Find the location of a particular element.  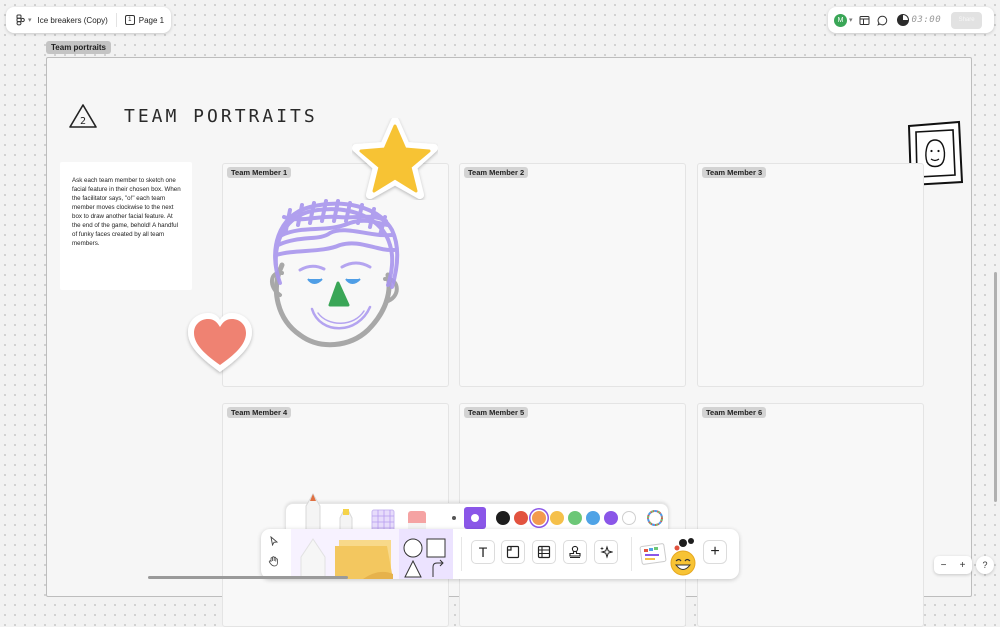

divider is located at coordinates (116, 20).